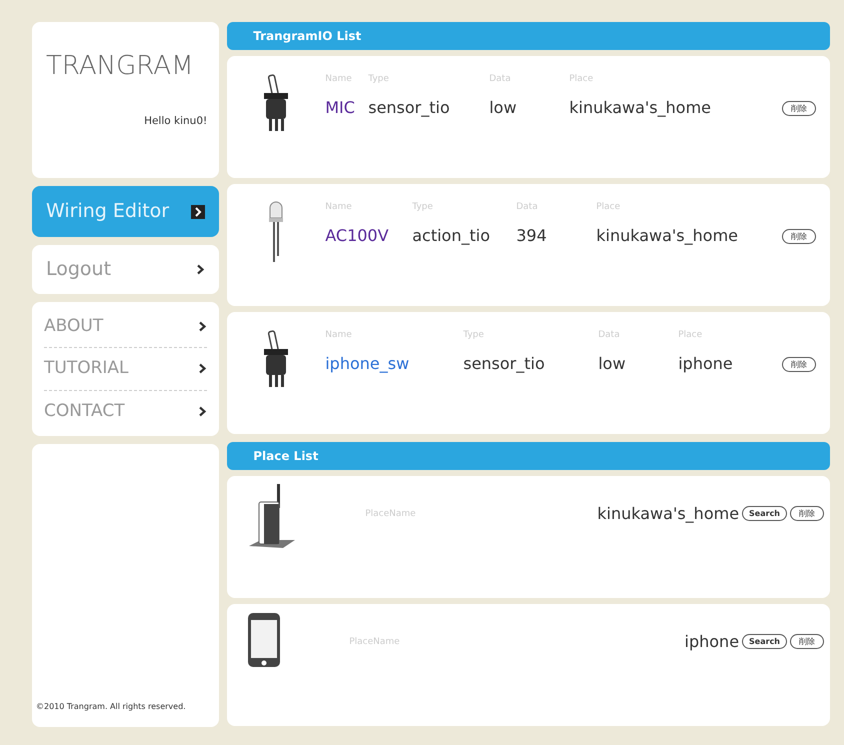 Image resolution: width=844 pixels, height=745 pixels. Describe the element at coordinates (532, 236) in the screenshot. I see `io-data: 394` at that location.